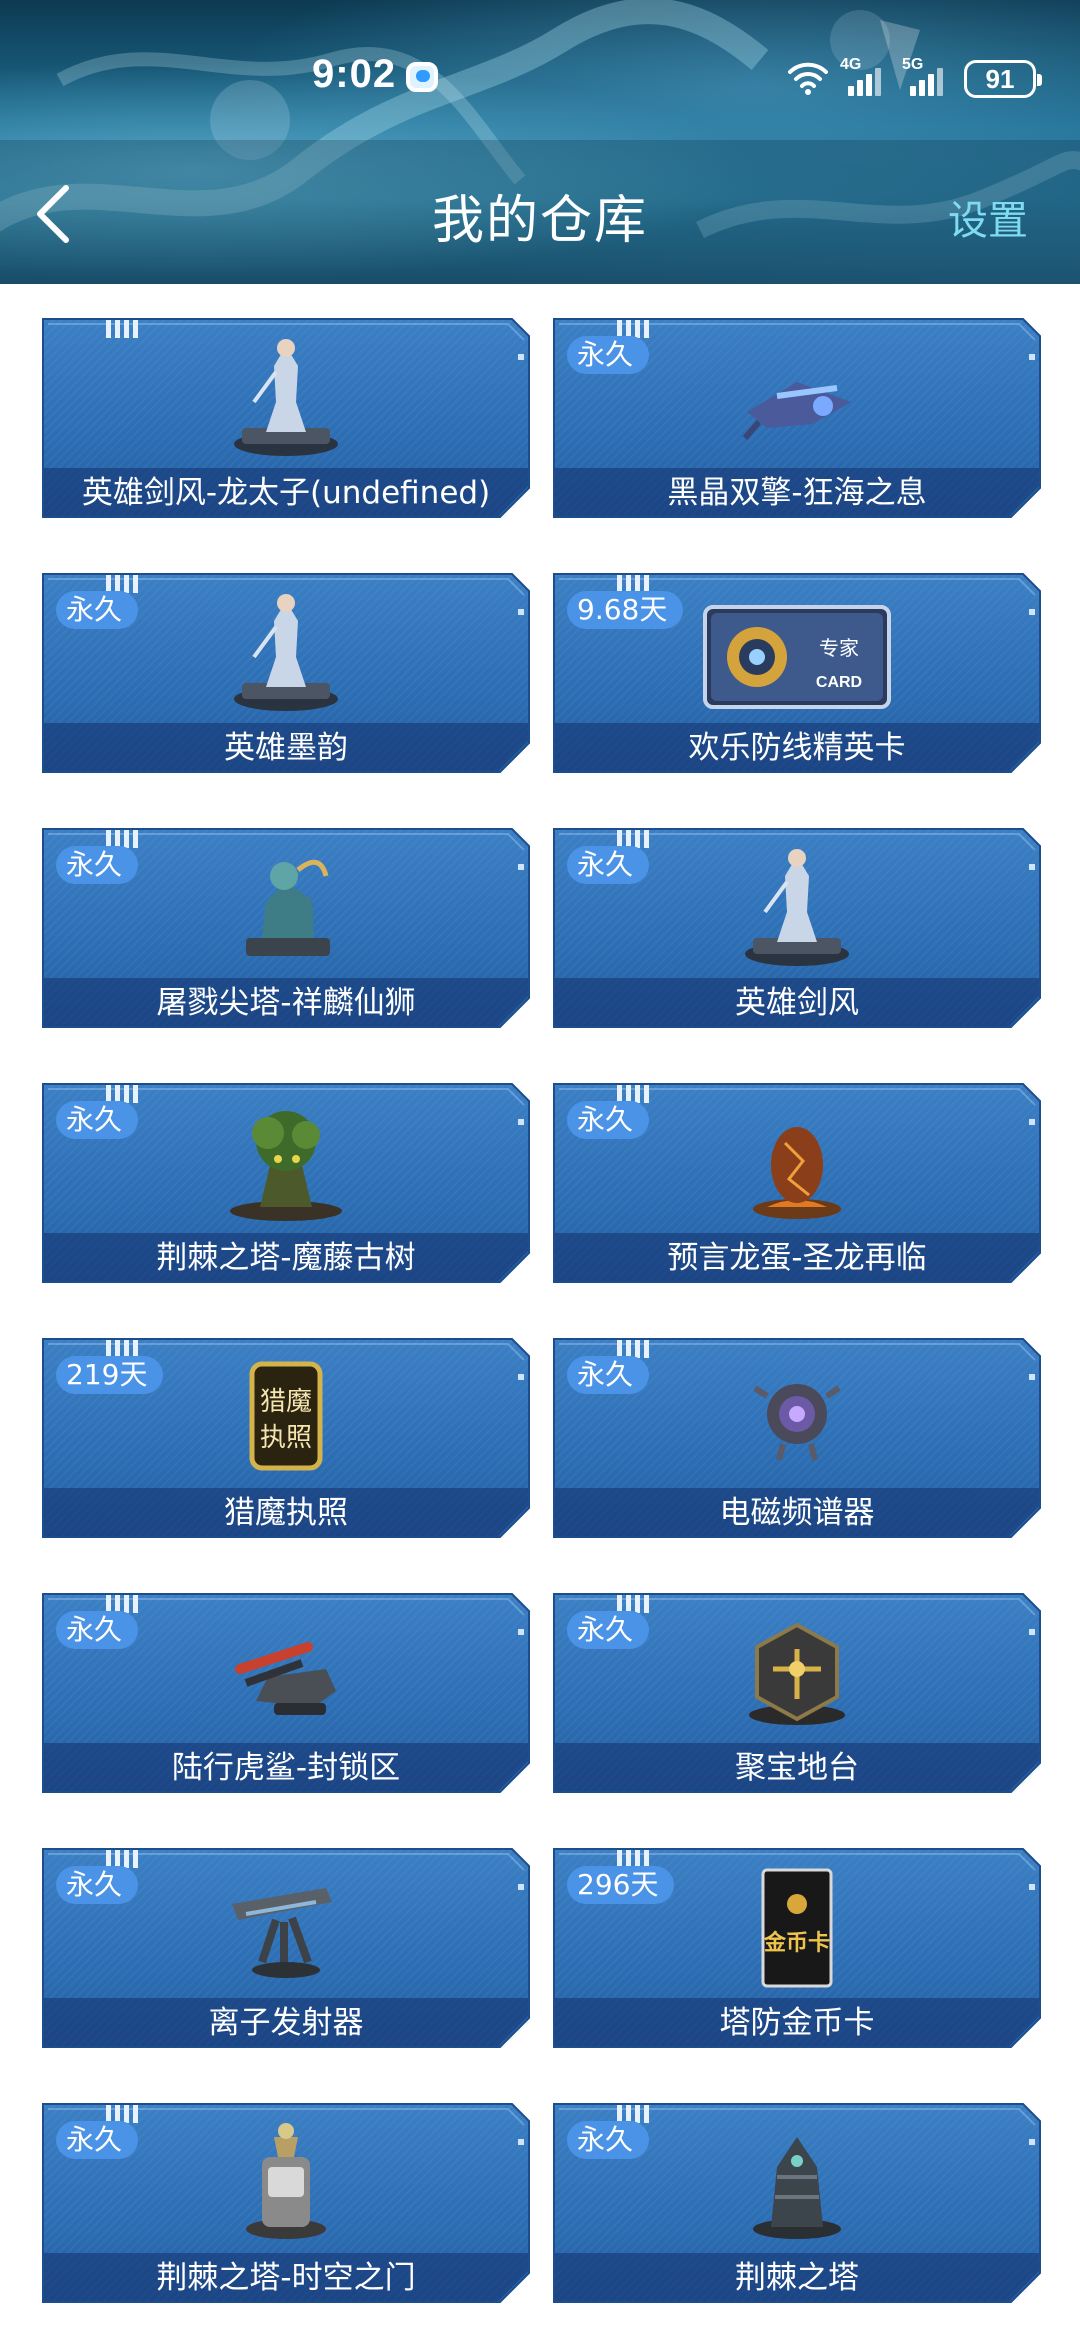  What do you see at coordinates (422, 77) in the screenshot?
I see `chat-notification-icon` at bounding box center [422, 77].